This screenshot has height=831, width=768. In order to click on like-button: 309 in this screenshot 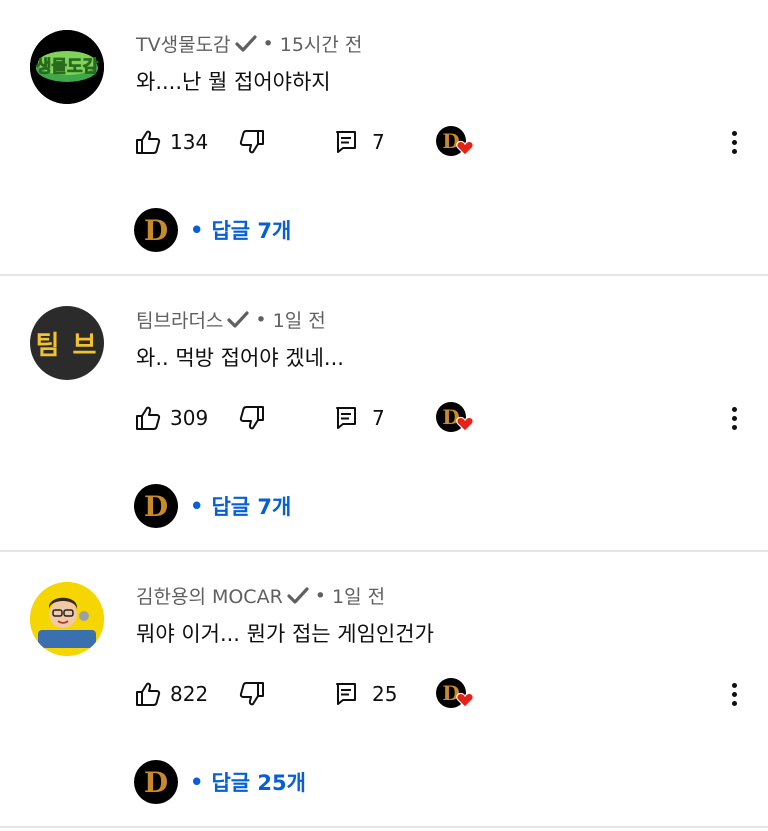, I will do `click(171, 418)`.